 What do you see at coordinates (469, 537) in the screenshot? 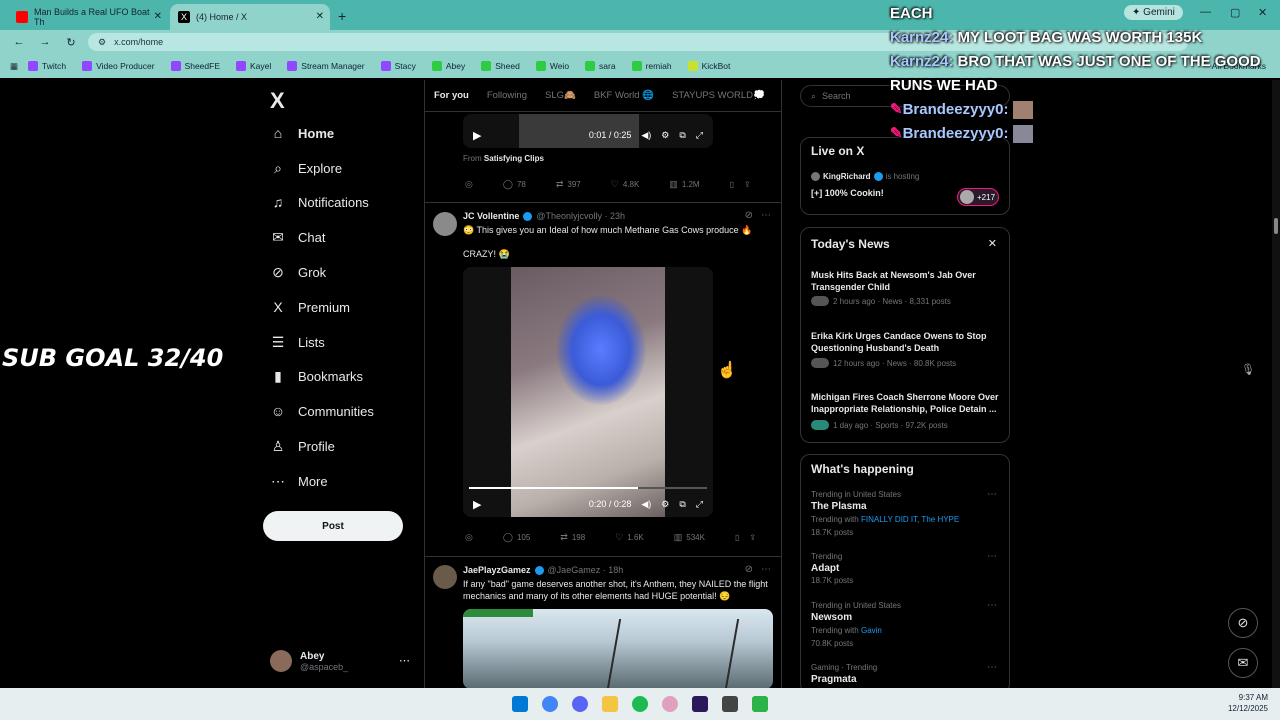
I see `grok-analyze-icon: ◎` at bounding box center [469, 537].